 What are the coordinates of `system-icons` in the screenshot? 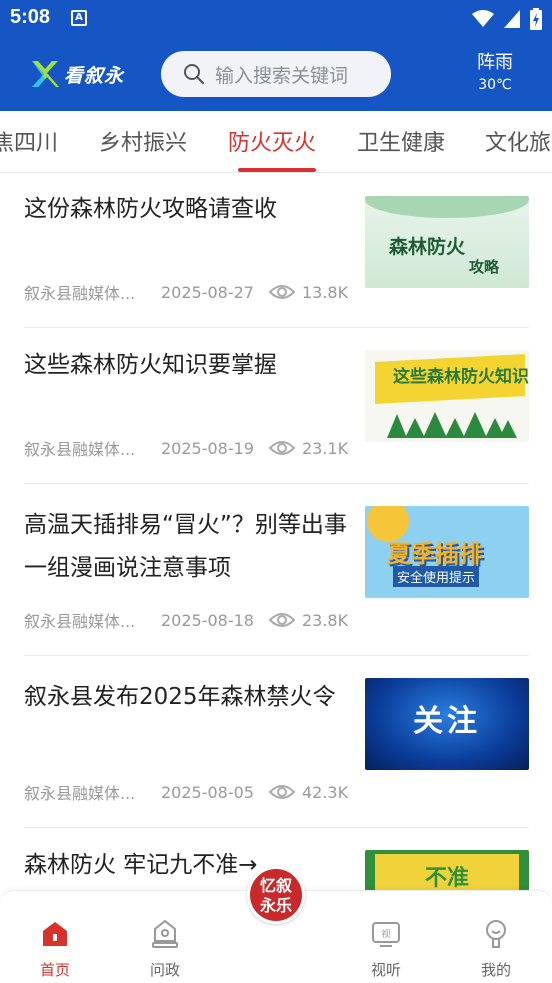 It's located at (507, 19).